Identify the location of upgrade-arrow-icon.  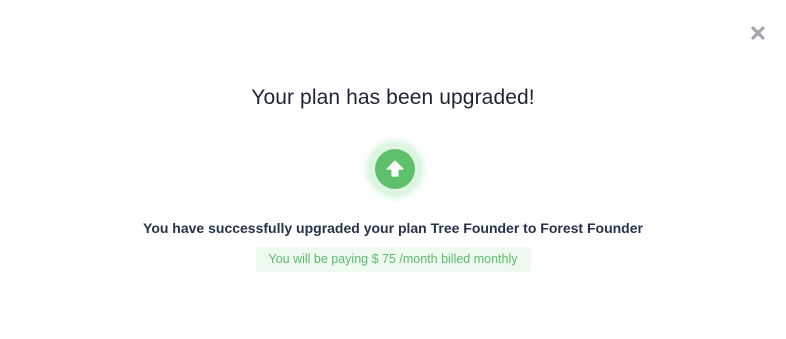
(395, 168).